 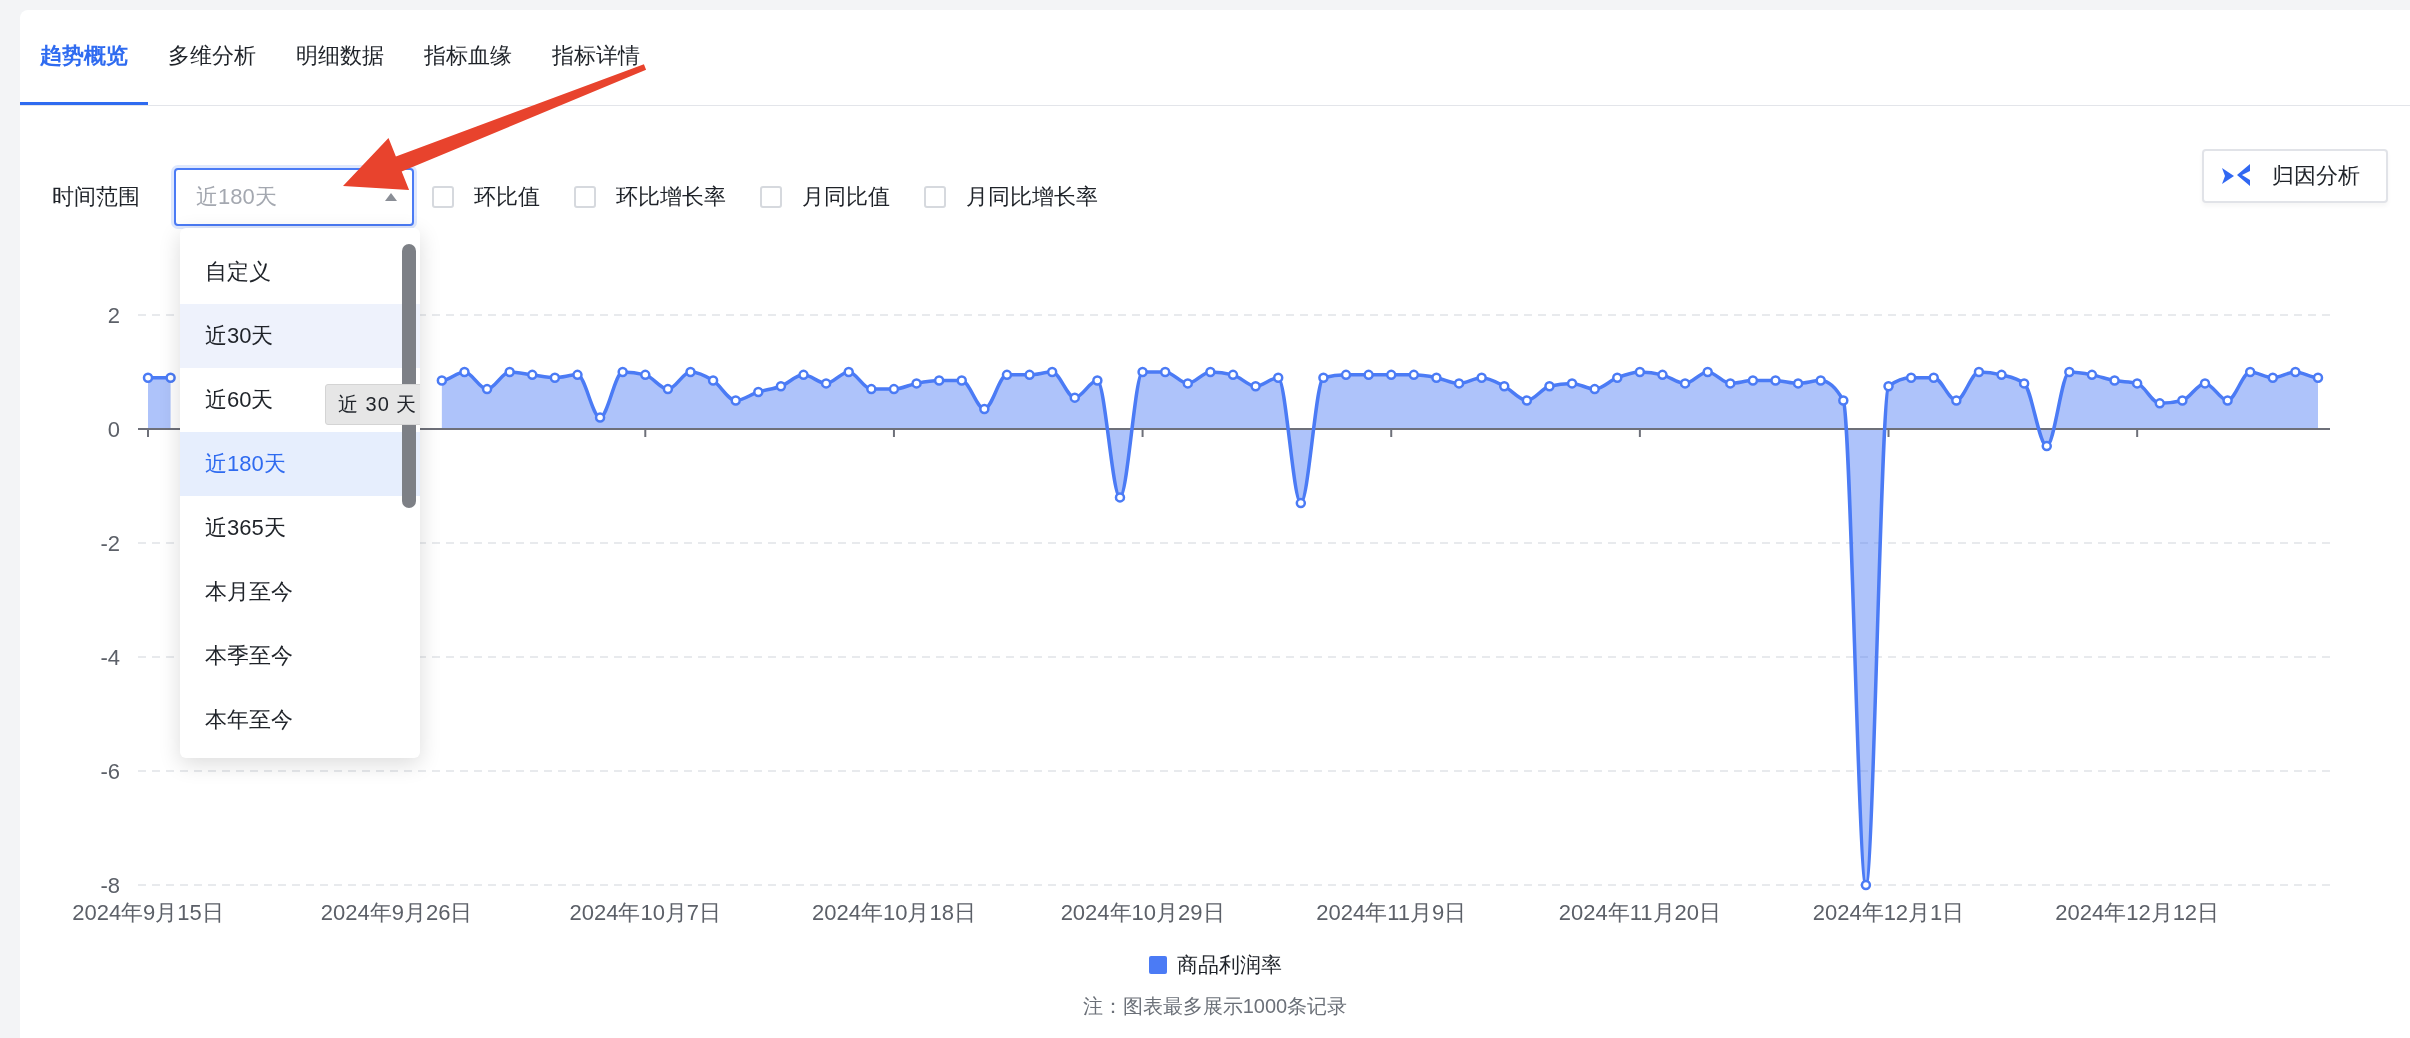 I want to click on checkbox-label: 环比增长率, so click(x=671, y=197).